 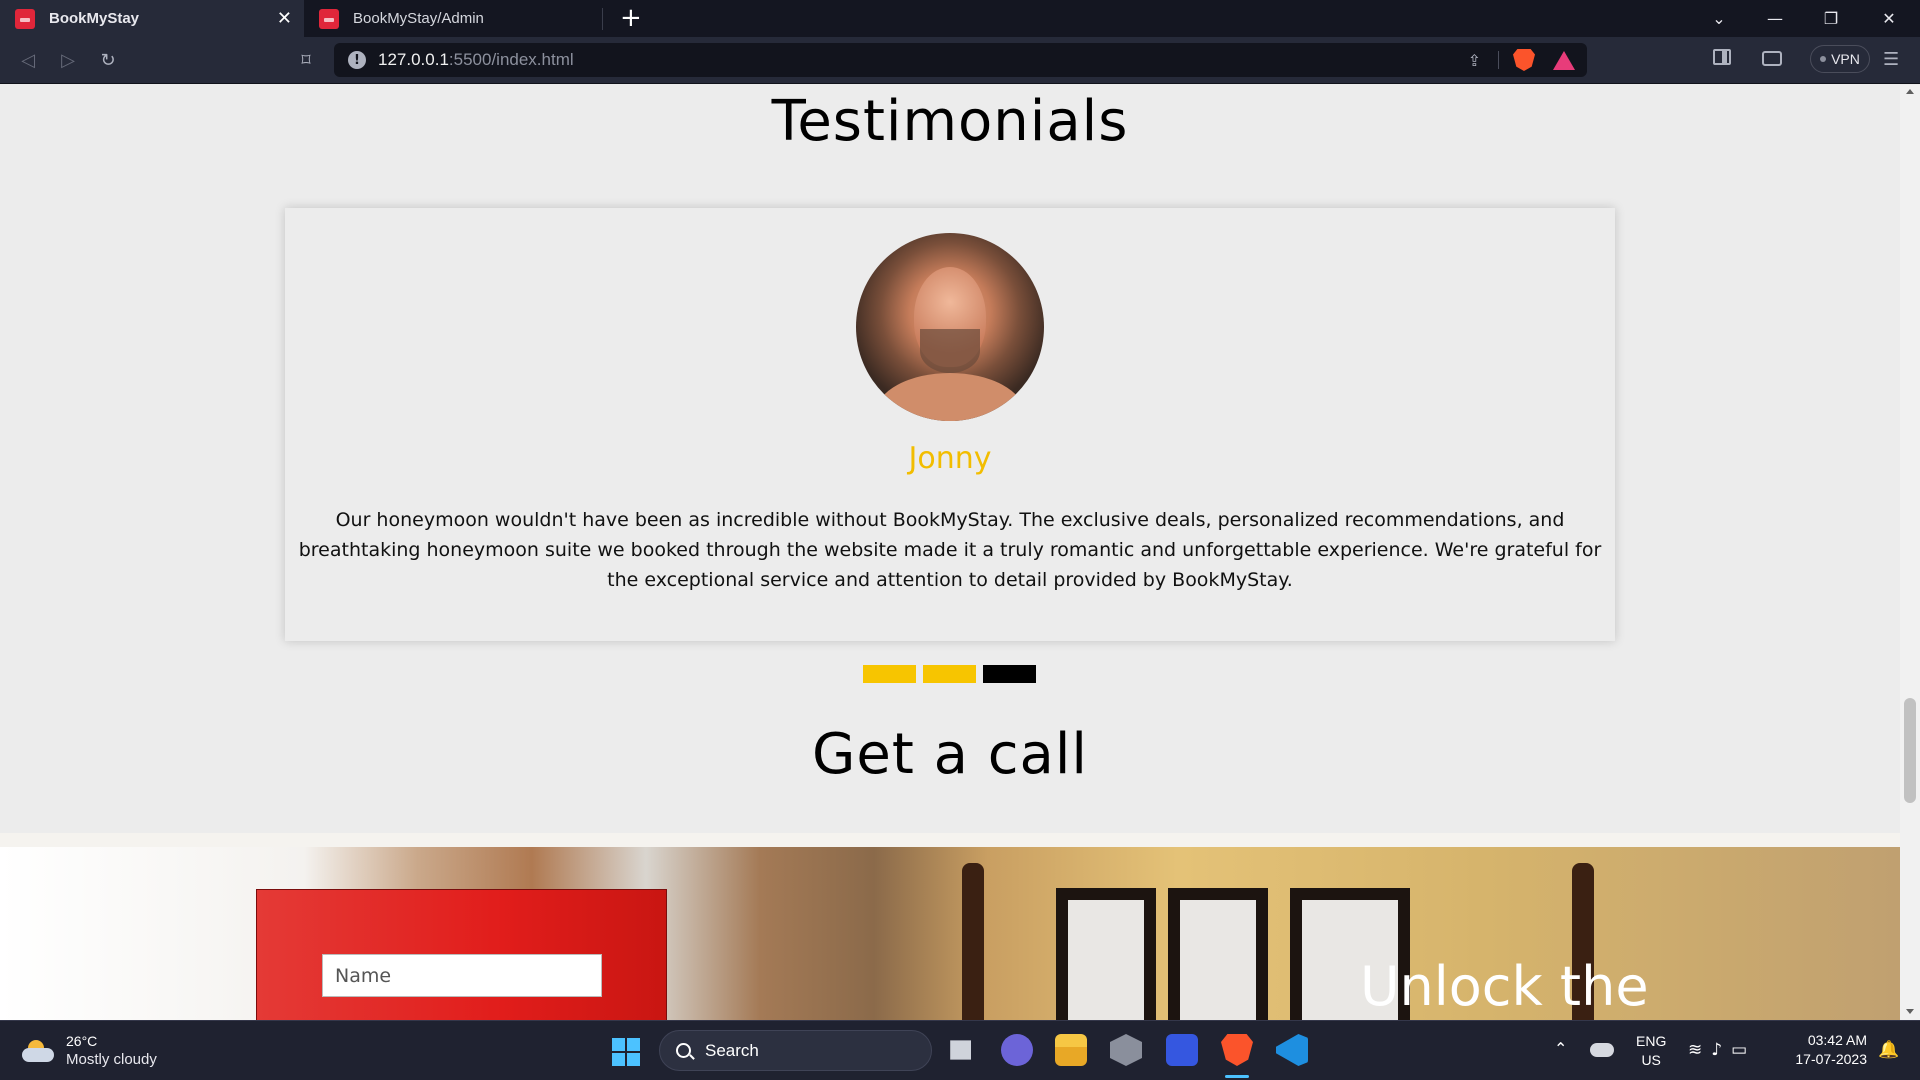 What do you see at coordinates (28, 60) in the screenshot?
I see `back-icon: ◁` at bounding box center [28, 60].